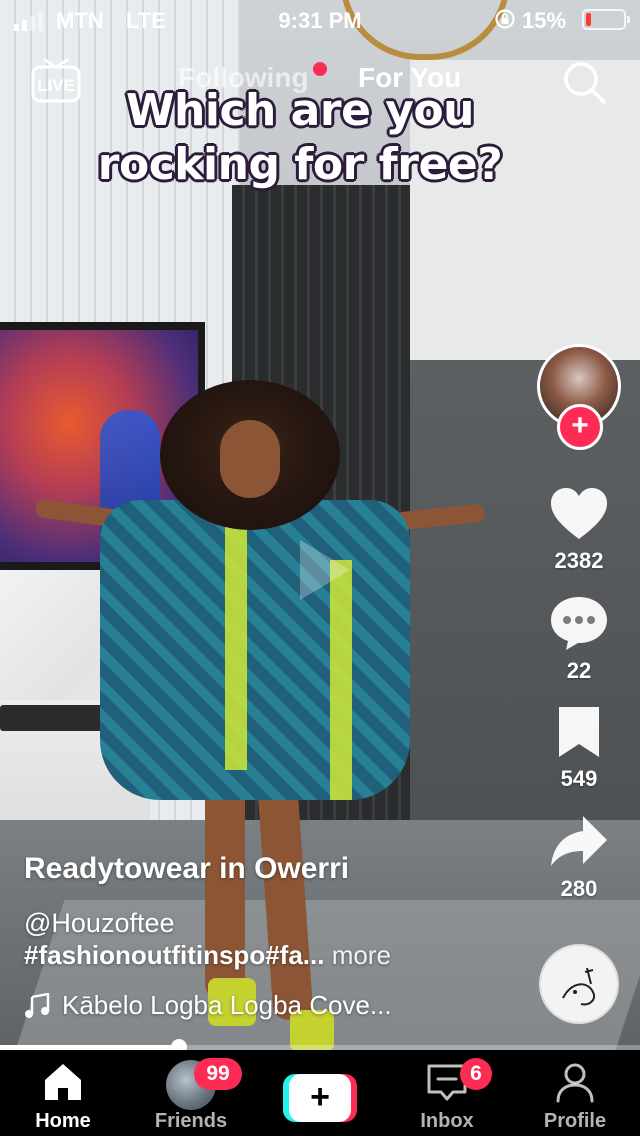 The width and height of the screenshot is (640, 1136). Describe the element at coordinates (300, 110) in the screenshot. I see `caption-line-1: Which are you` at that location.